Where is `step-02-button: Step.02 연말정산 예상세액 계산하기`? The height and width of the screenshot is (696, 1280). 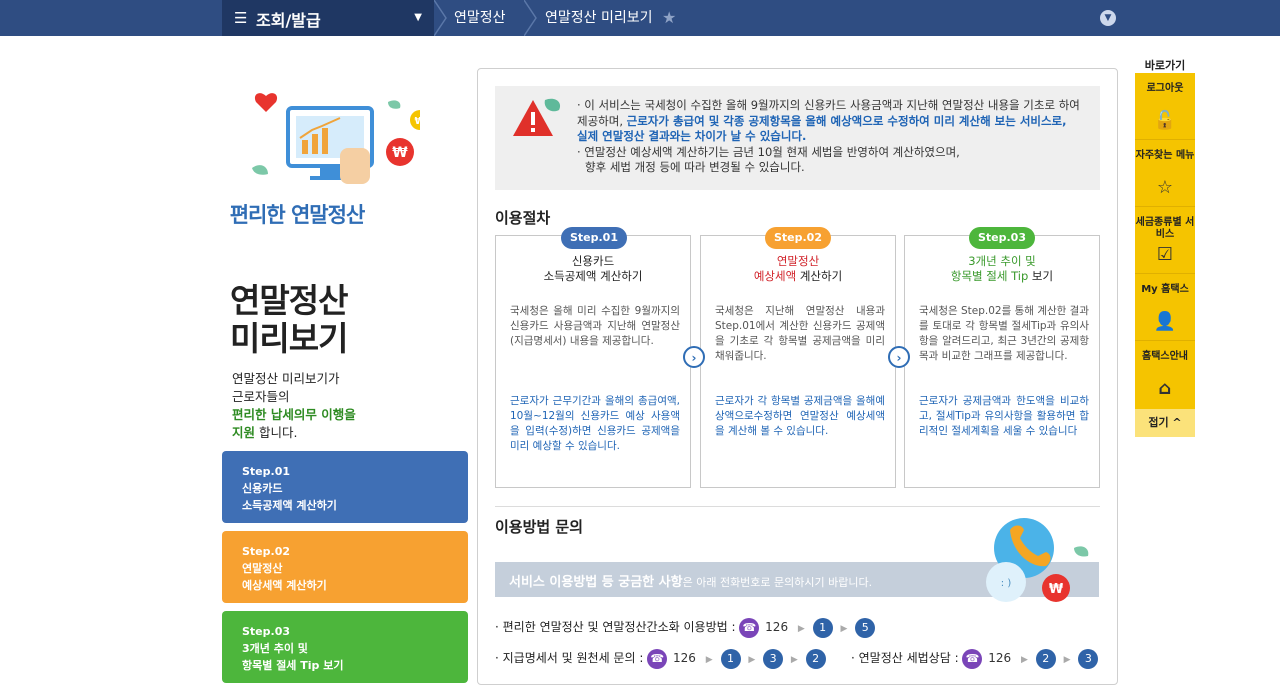
step-02-button: Step.02 연말정산 예상세액 계산하기 is located at coordinates (345, 567).